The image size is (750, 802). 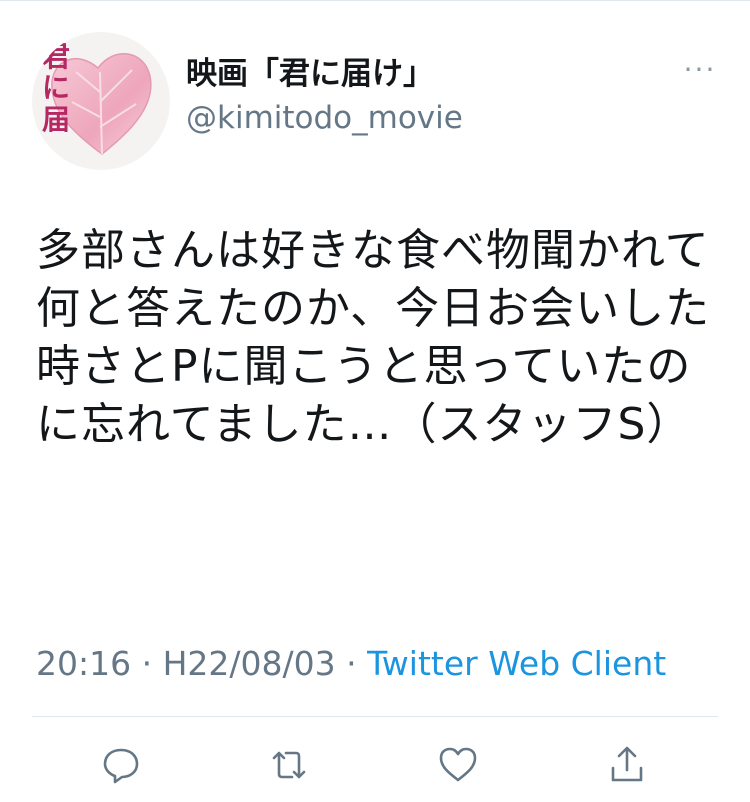 I want to click on heart-icon, so click(x=458, y=764).